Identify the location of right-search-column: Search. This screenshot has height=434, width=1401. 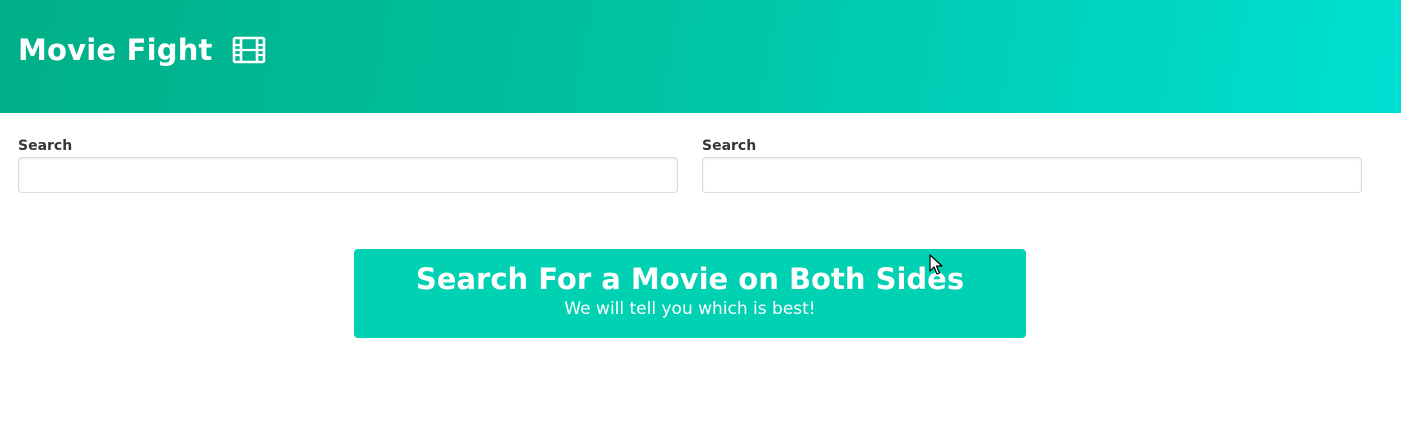
(1032, 165).